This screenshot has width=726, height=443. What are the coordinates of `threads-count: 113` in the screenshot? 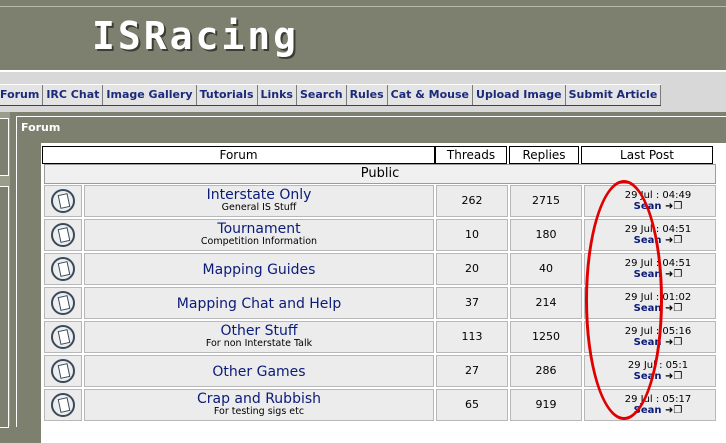 It's located at (472, 337).